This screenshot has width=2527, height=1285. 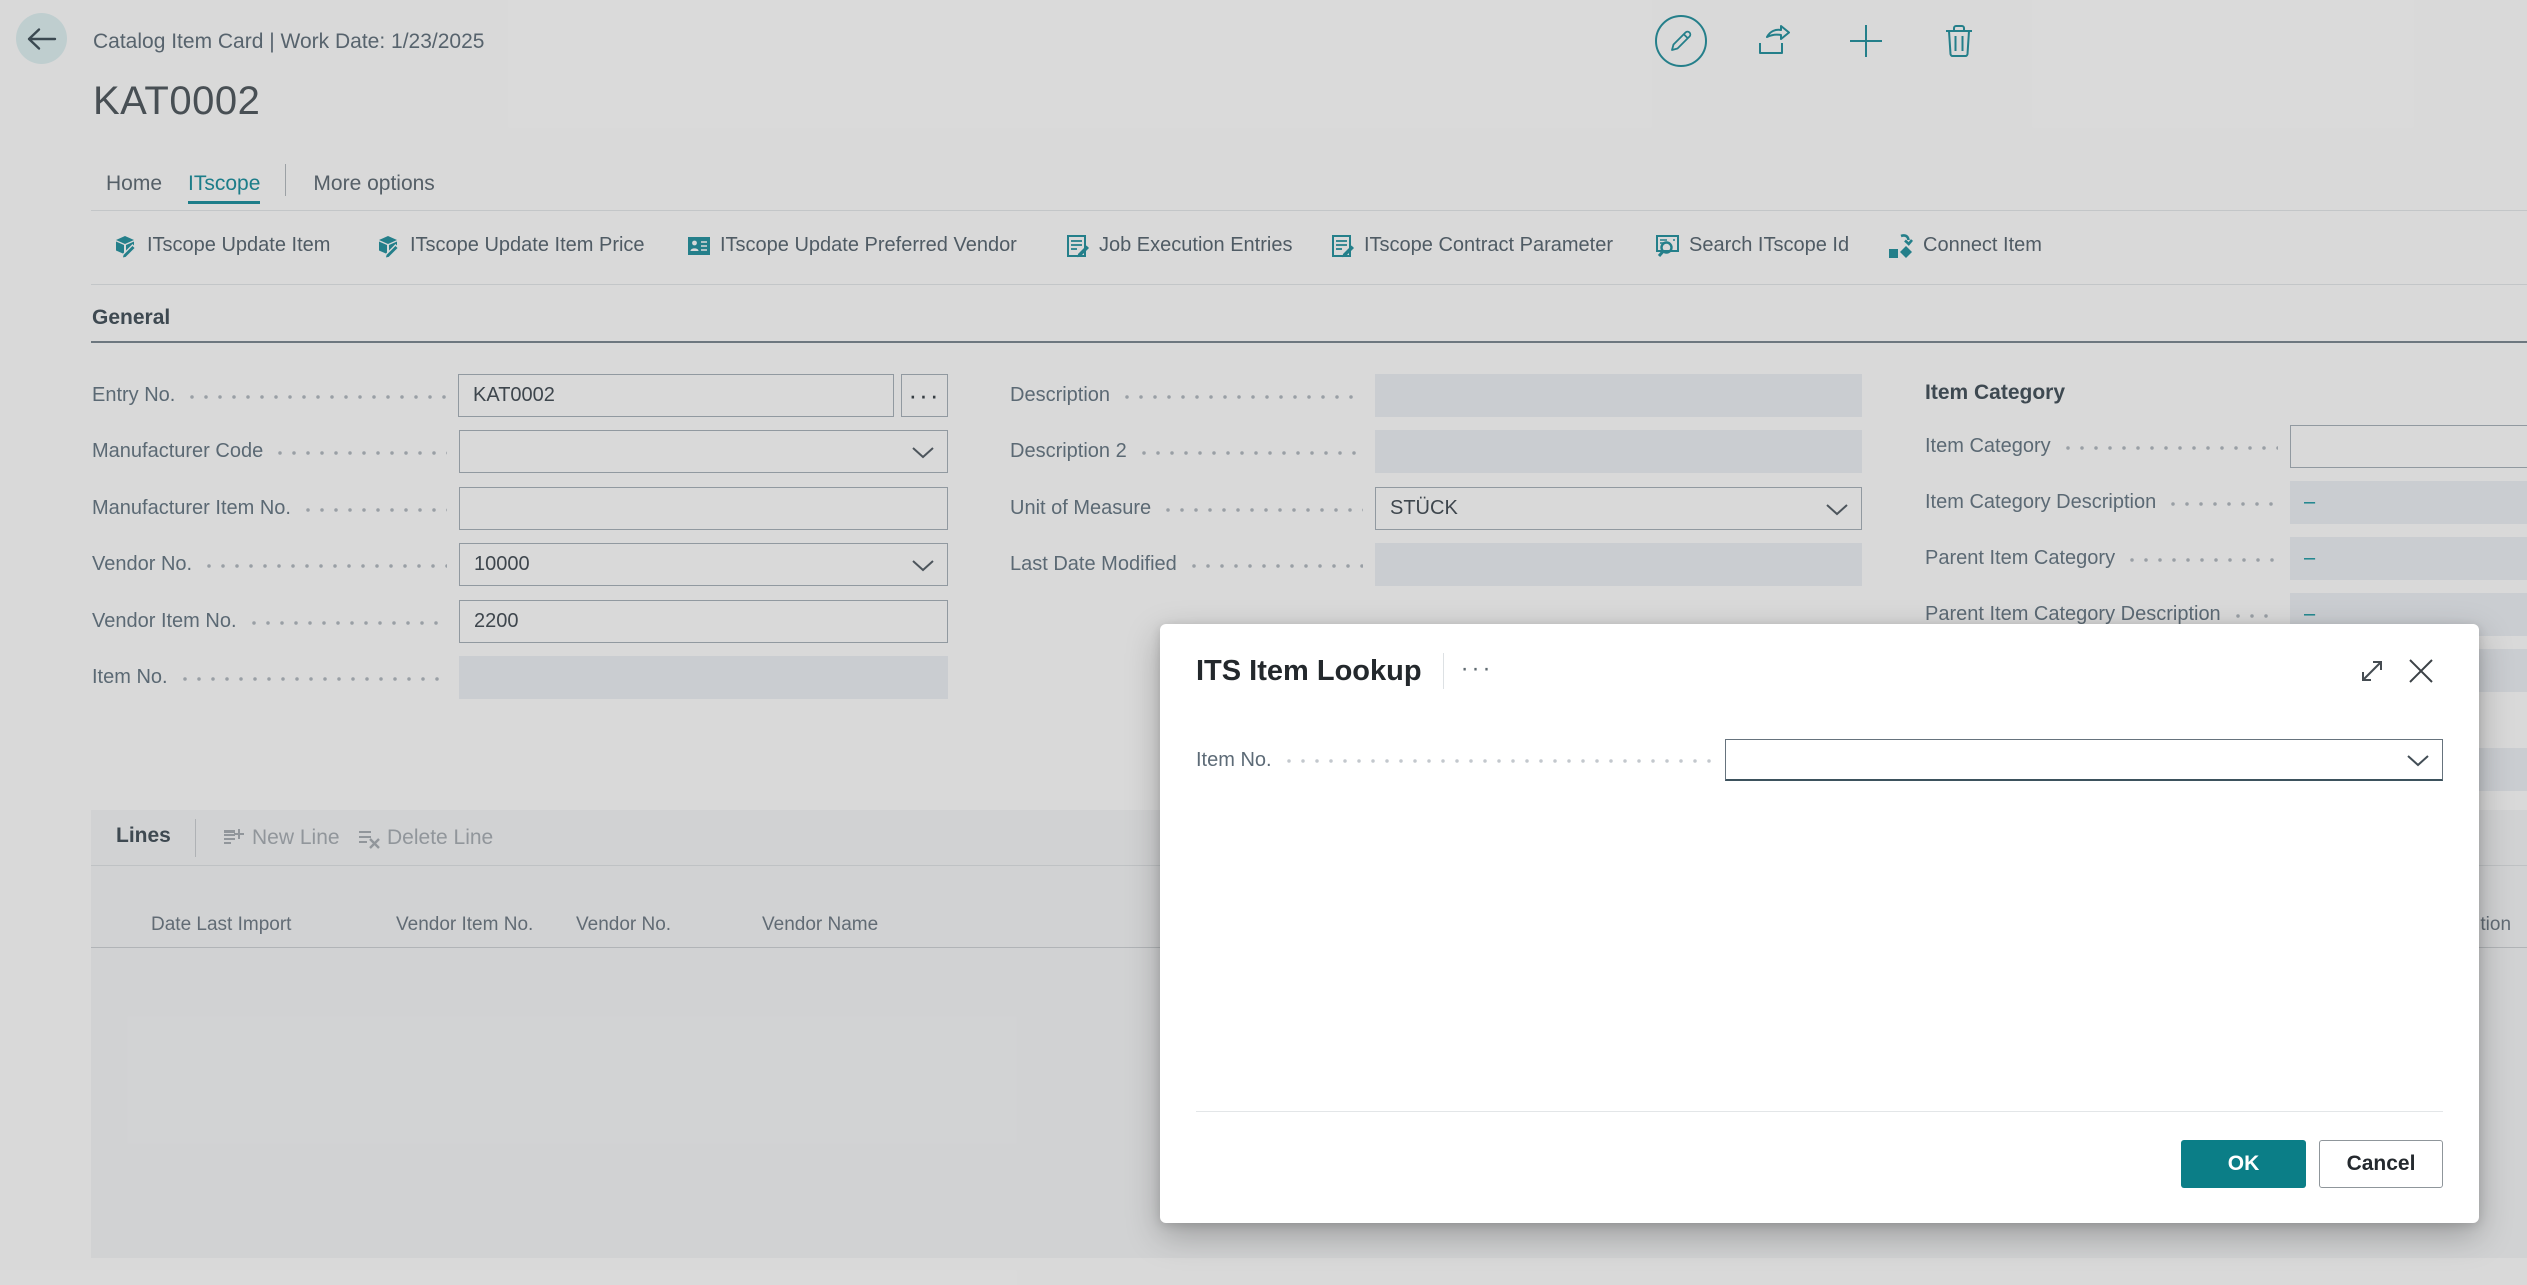 I want to click on dialog-field-row-item-no: Item No., so click(x=1819, y=760).